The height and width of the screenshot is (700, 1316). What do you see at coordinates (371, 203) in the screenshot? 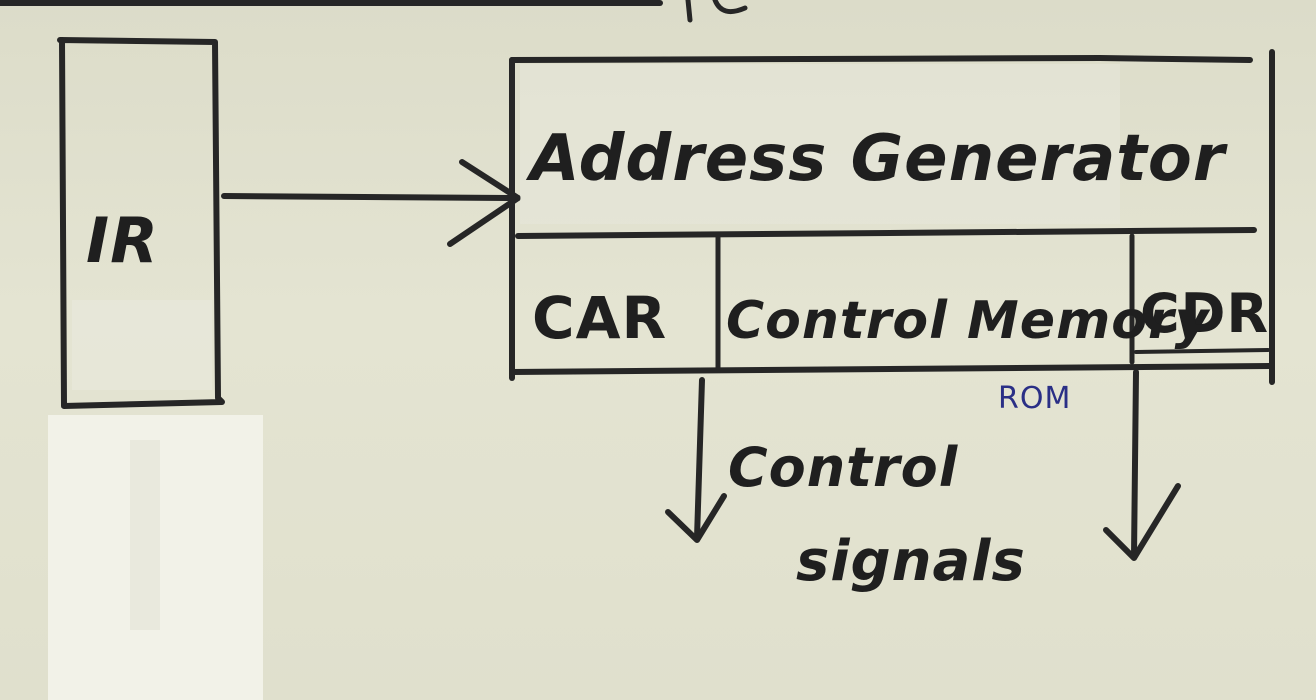
I see `ir-to-address-arrow` at bounding box center [371, 203].